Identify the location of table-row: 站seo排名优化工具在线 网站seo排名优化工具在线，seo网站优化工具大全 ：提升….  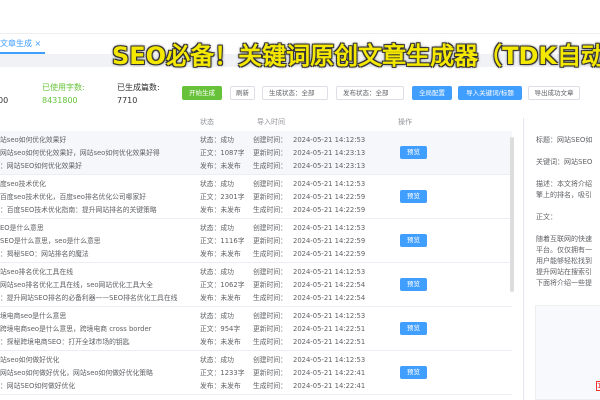
(256, 285).